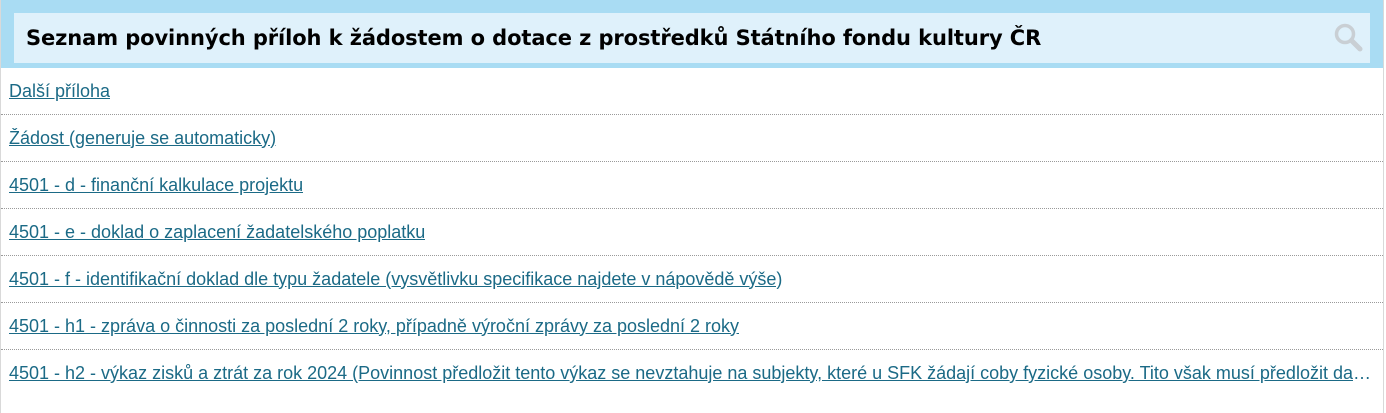 Image resolution: width=1386 pixels, height=413 pixels. Describe the element at coordinates (156, 185) in the screenshot. I see `attachment-link-4501-d: 4501 - d - finanční kalkulace projektu` at that location.